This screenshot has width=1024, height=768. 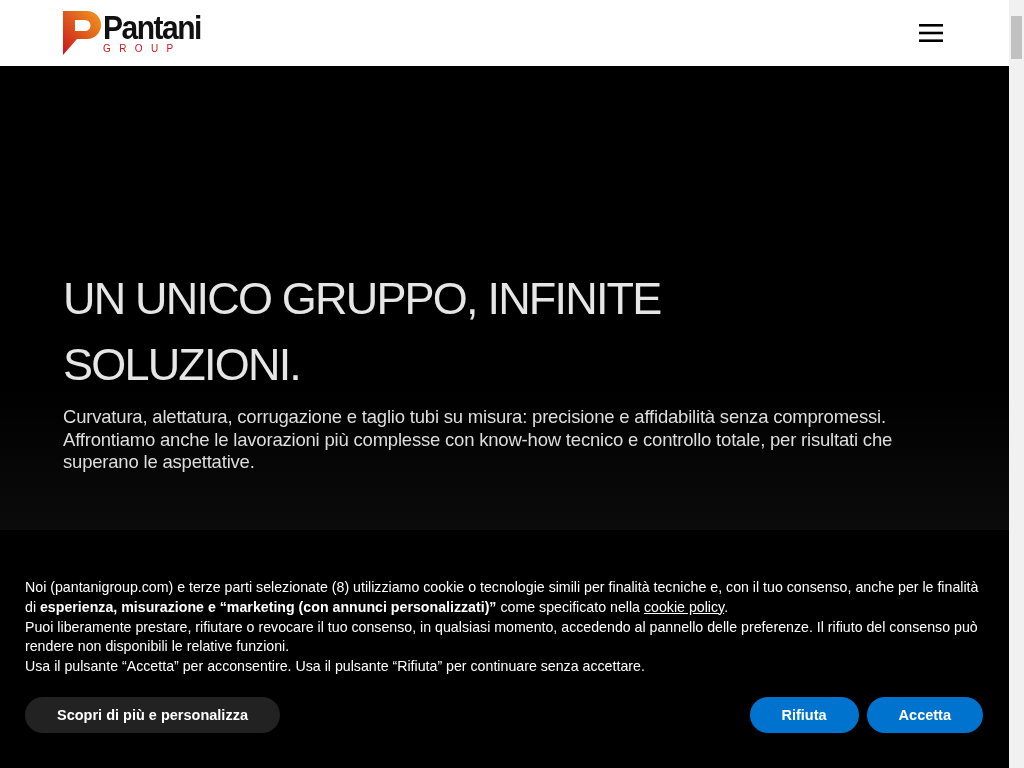 What do you see at coordinates (1016, 384) in the screenshot?
I see `scrollbar` at bounding box center [1016, 384].